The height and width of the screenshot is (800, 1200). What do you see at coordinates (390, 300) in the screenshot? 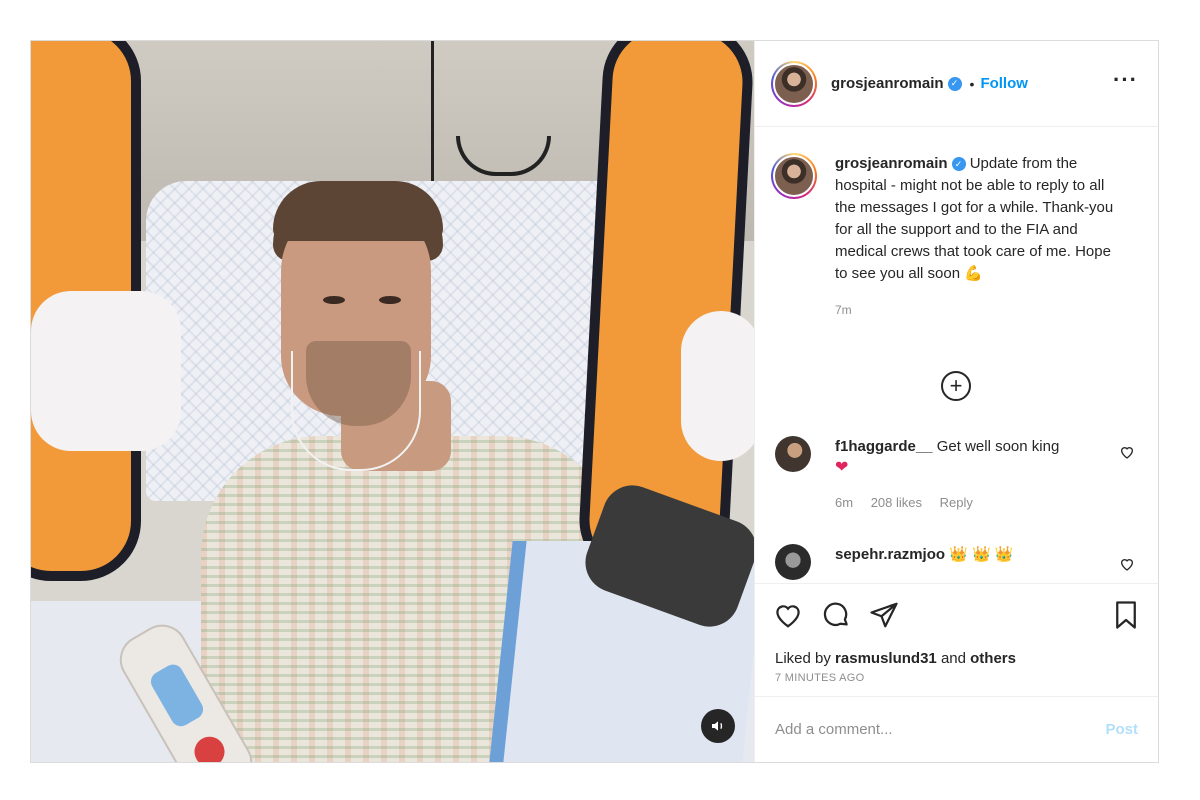
I see `right-eye` at bounding box center [390, 300].